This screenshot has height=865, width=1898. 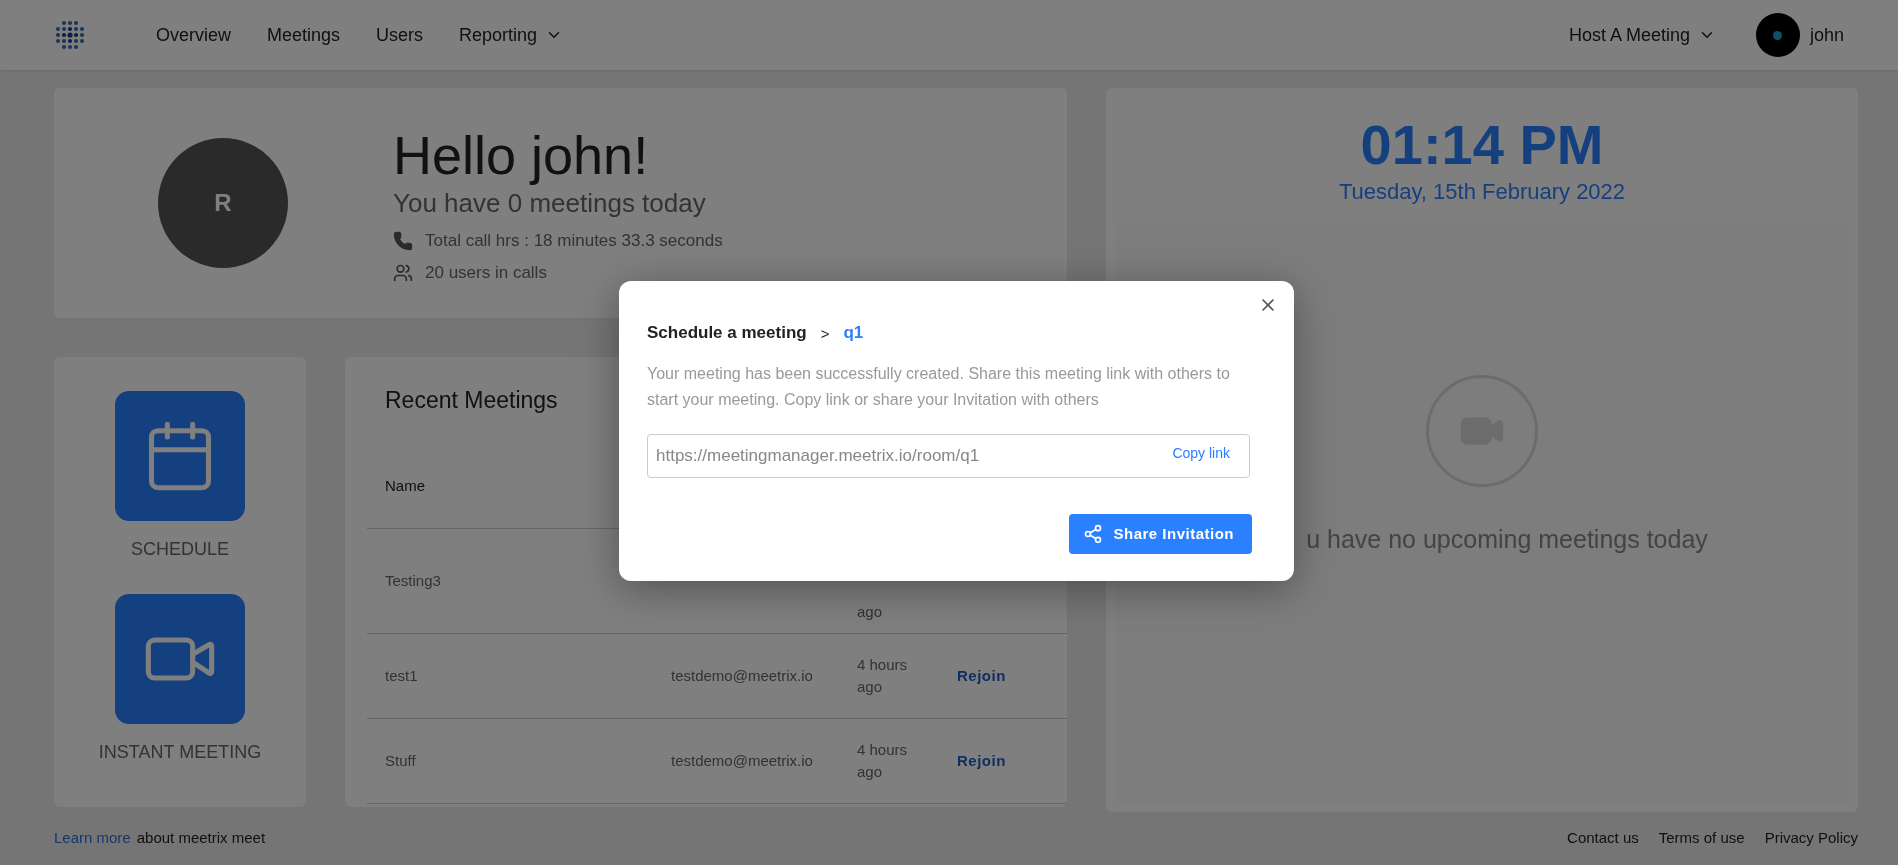 I want to click on users-icon, so click(x=403, y=272).